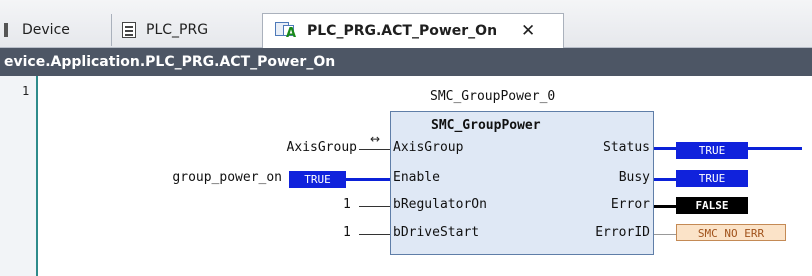  I want to click on line-number: 1, so click(26, 91).